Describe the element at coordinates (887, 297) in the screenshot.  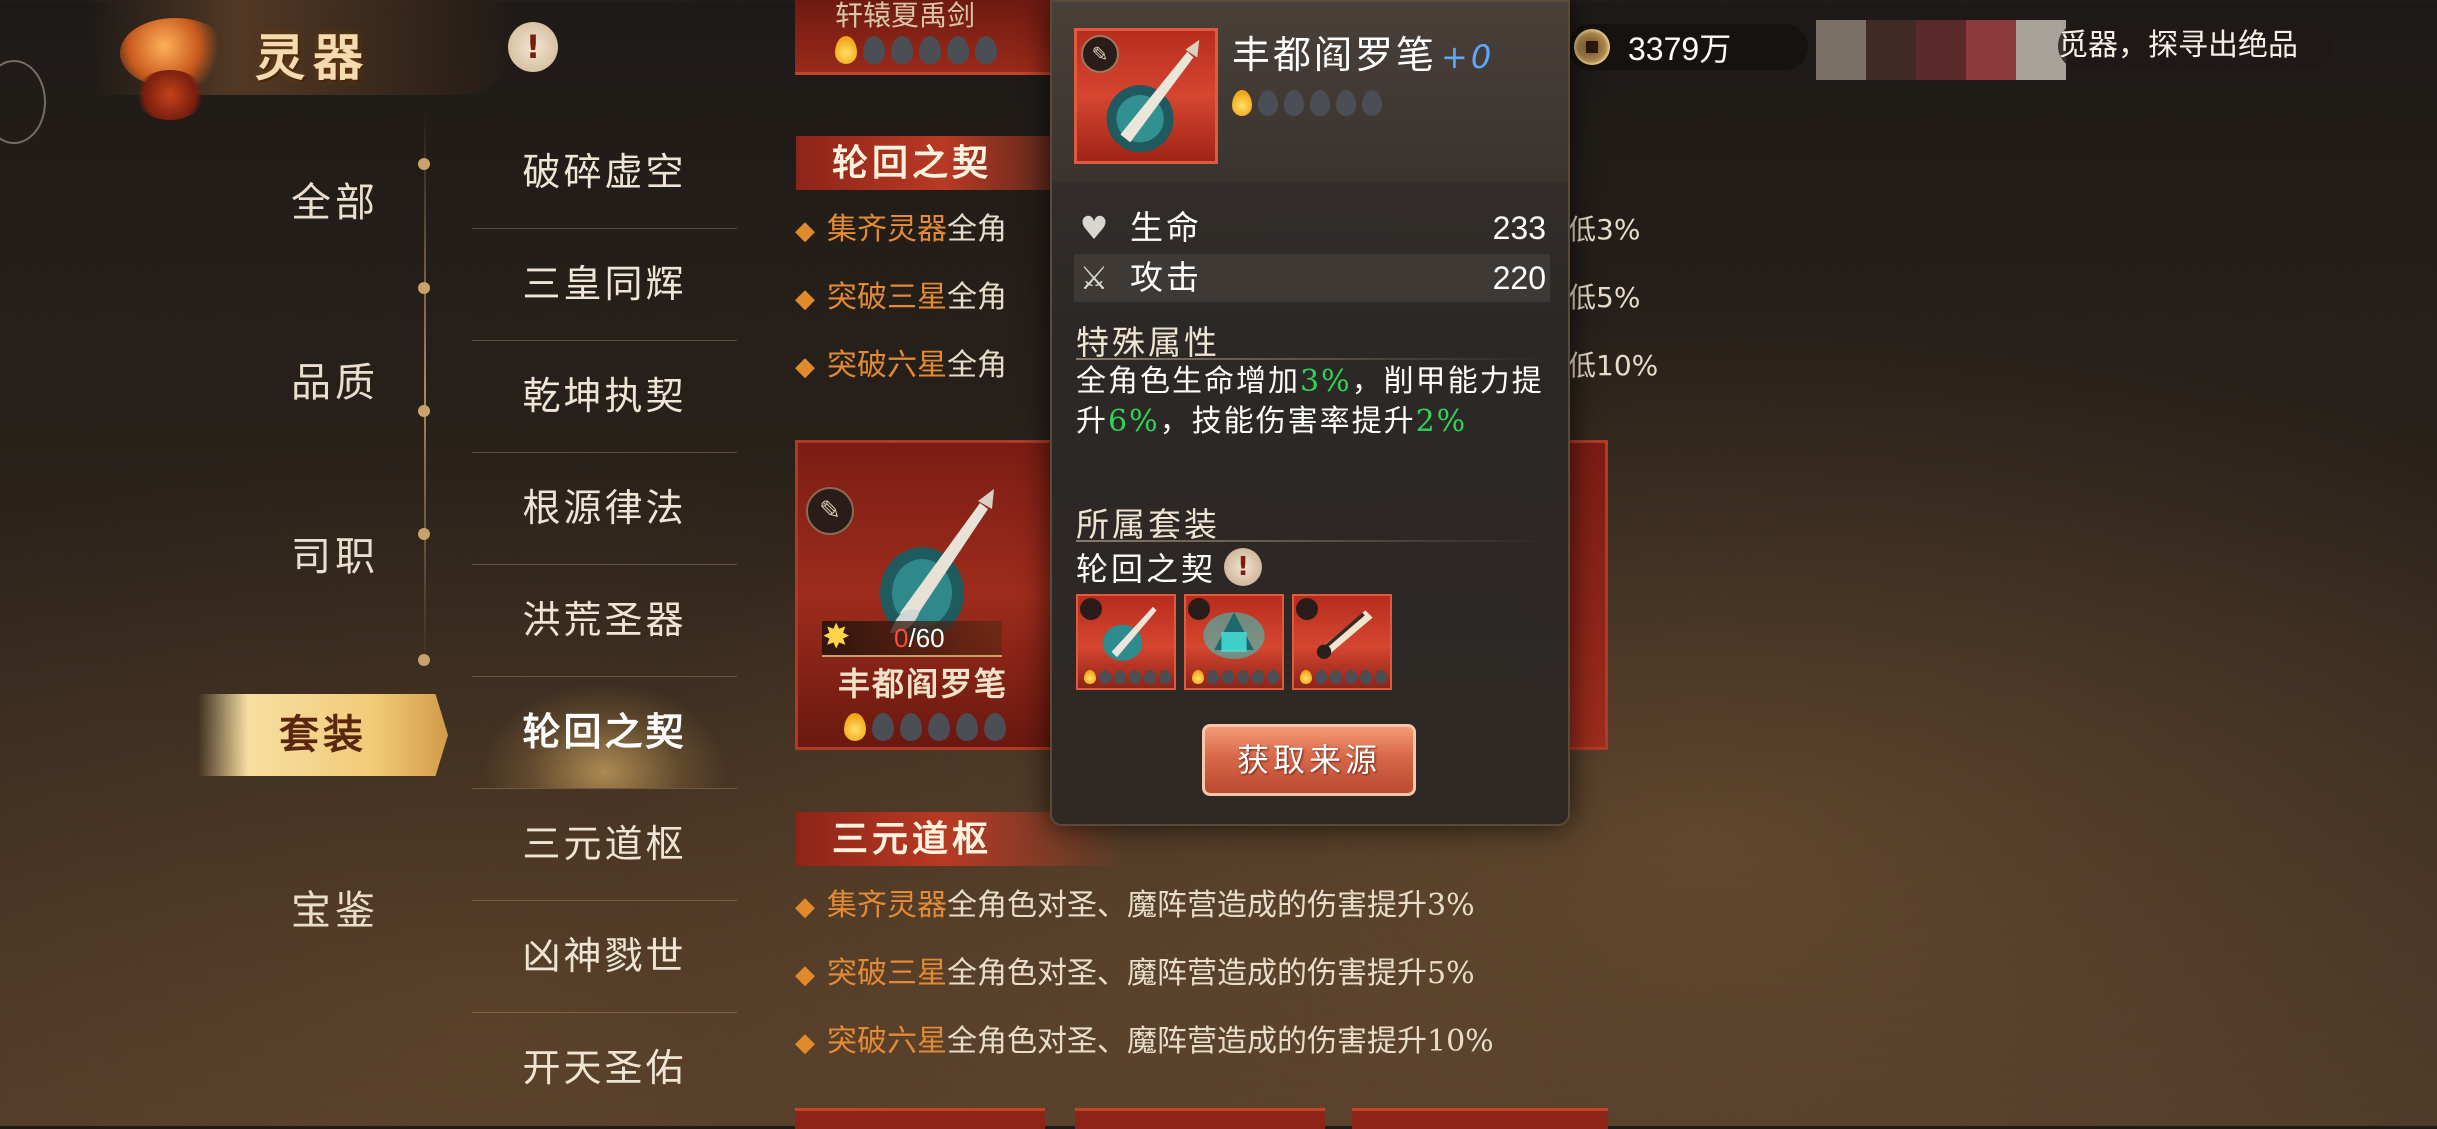
I see `bonus-condition: 突破三星` at that location.